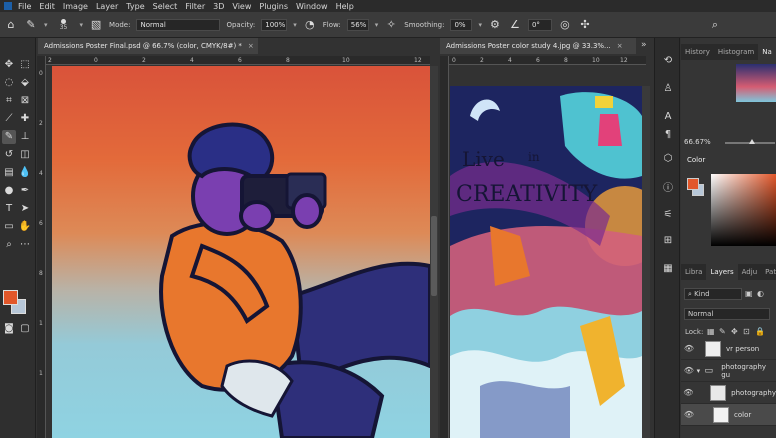  I want to click on quick-mask-icon: ◙, so click(9, 329).